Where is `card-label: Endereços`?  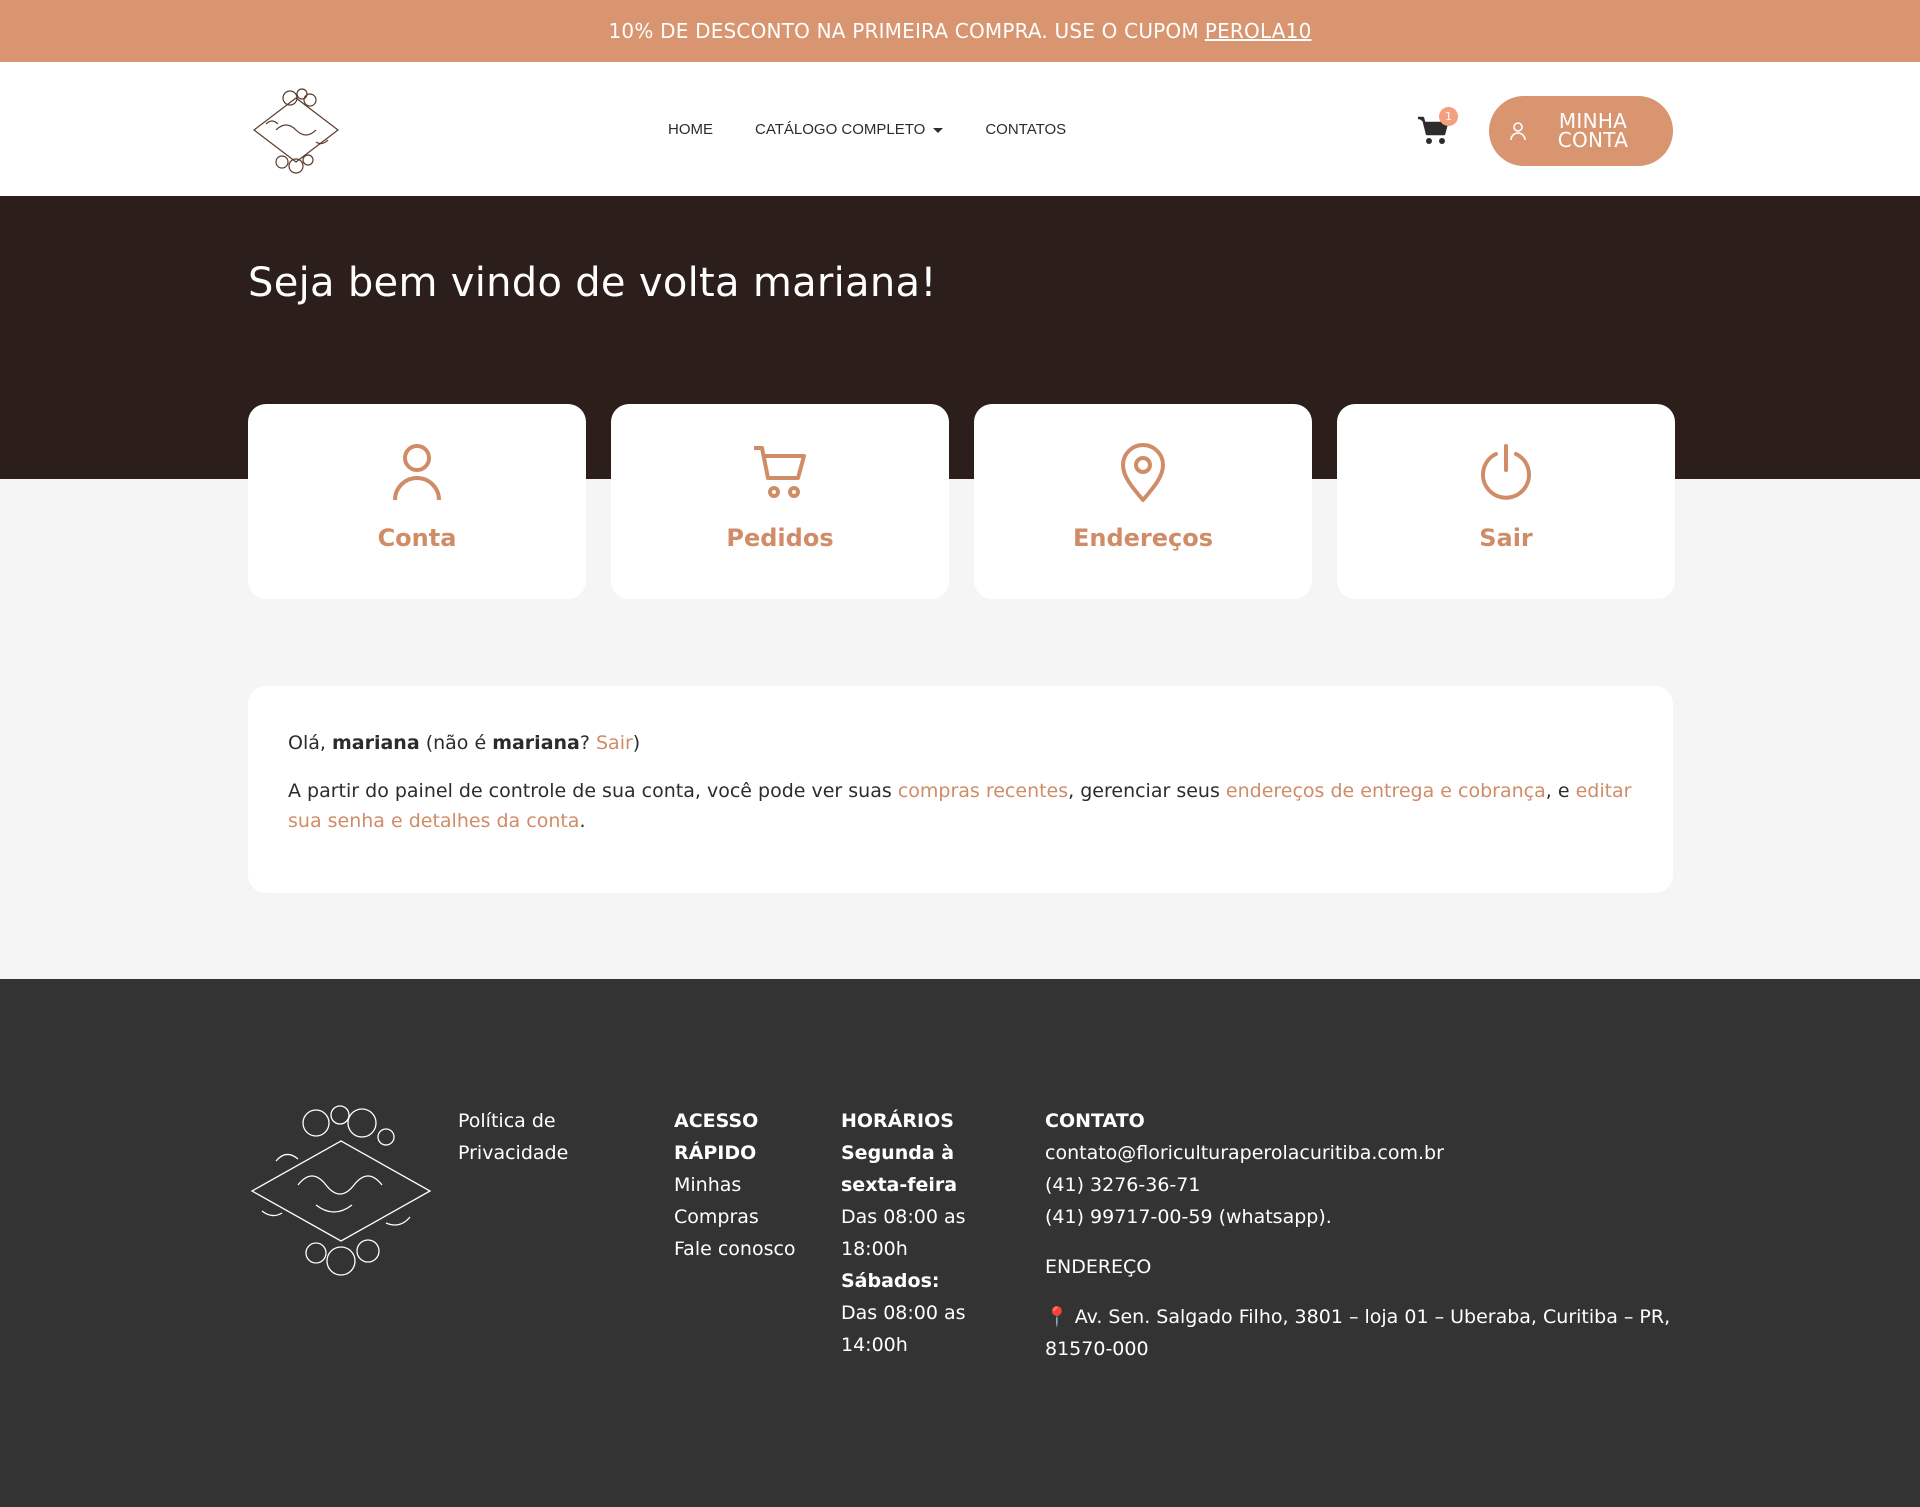 card-label: Endereços is located at coordinates (1143, 538).